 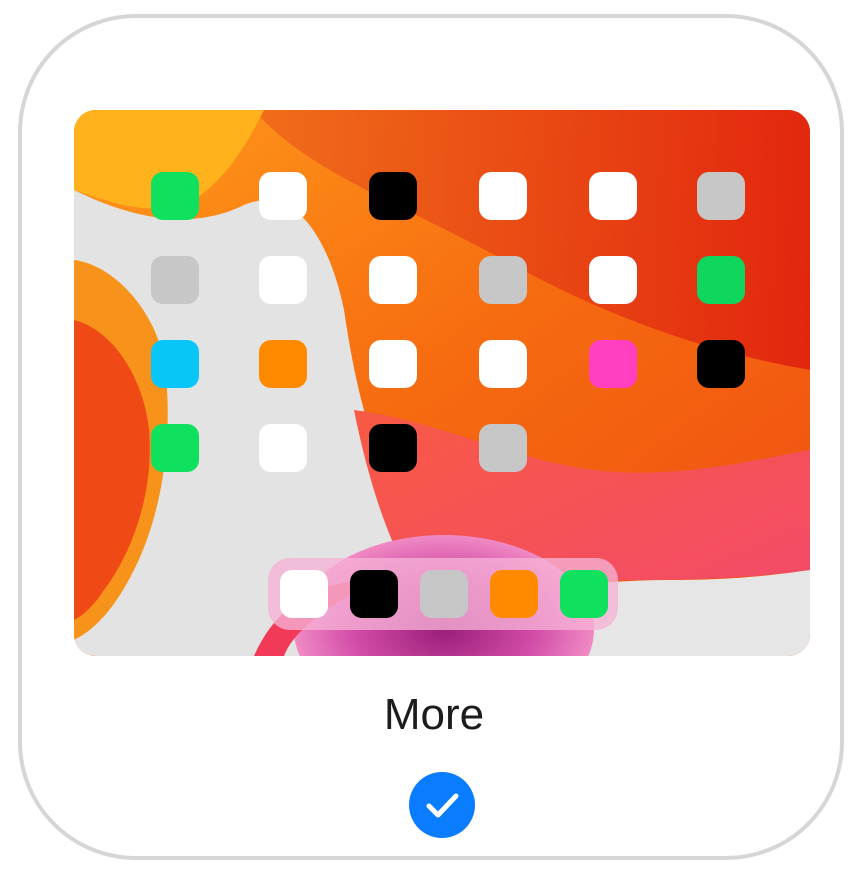 I want to click on option-label: More, so click(x=434, y=714).